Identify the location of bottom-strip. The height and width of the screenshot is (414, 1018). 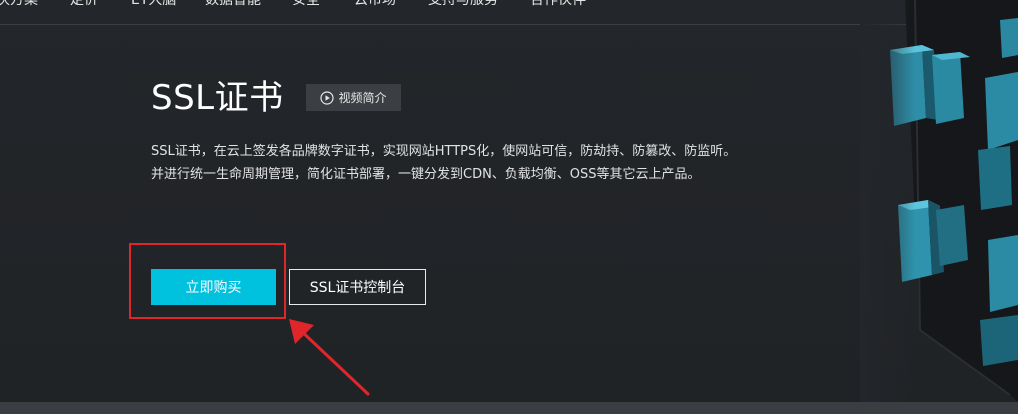
(509, 408).